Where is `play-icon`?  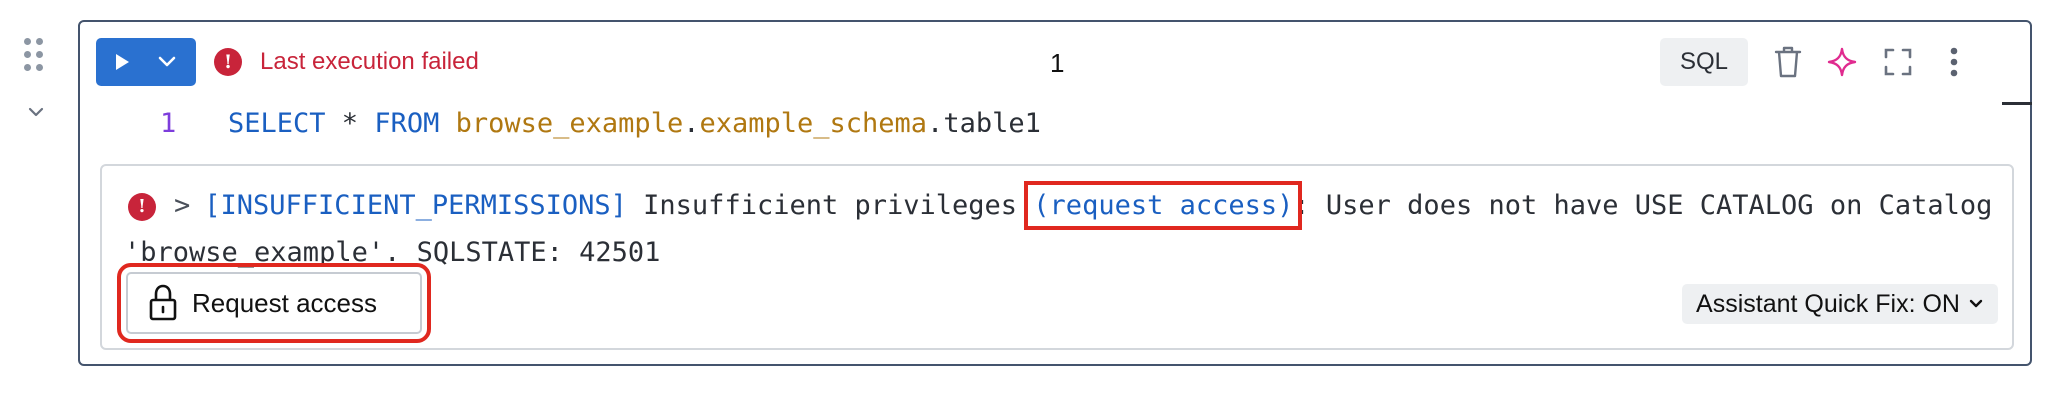 play-icon is located at coordinates (122, 62).